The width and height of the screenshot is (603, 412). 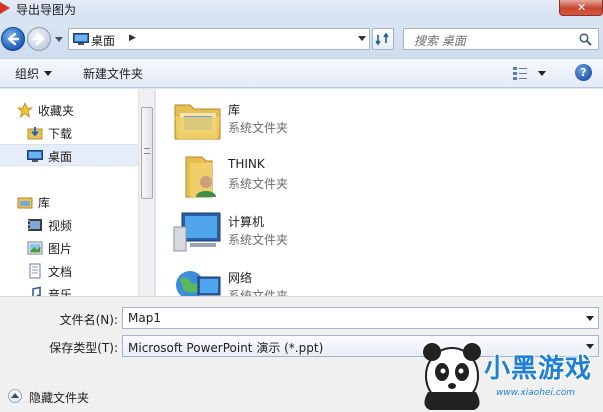 I want to click on view-options-icon, so click(x=520, y=73).